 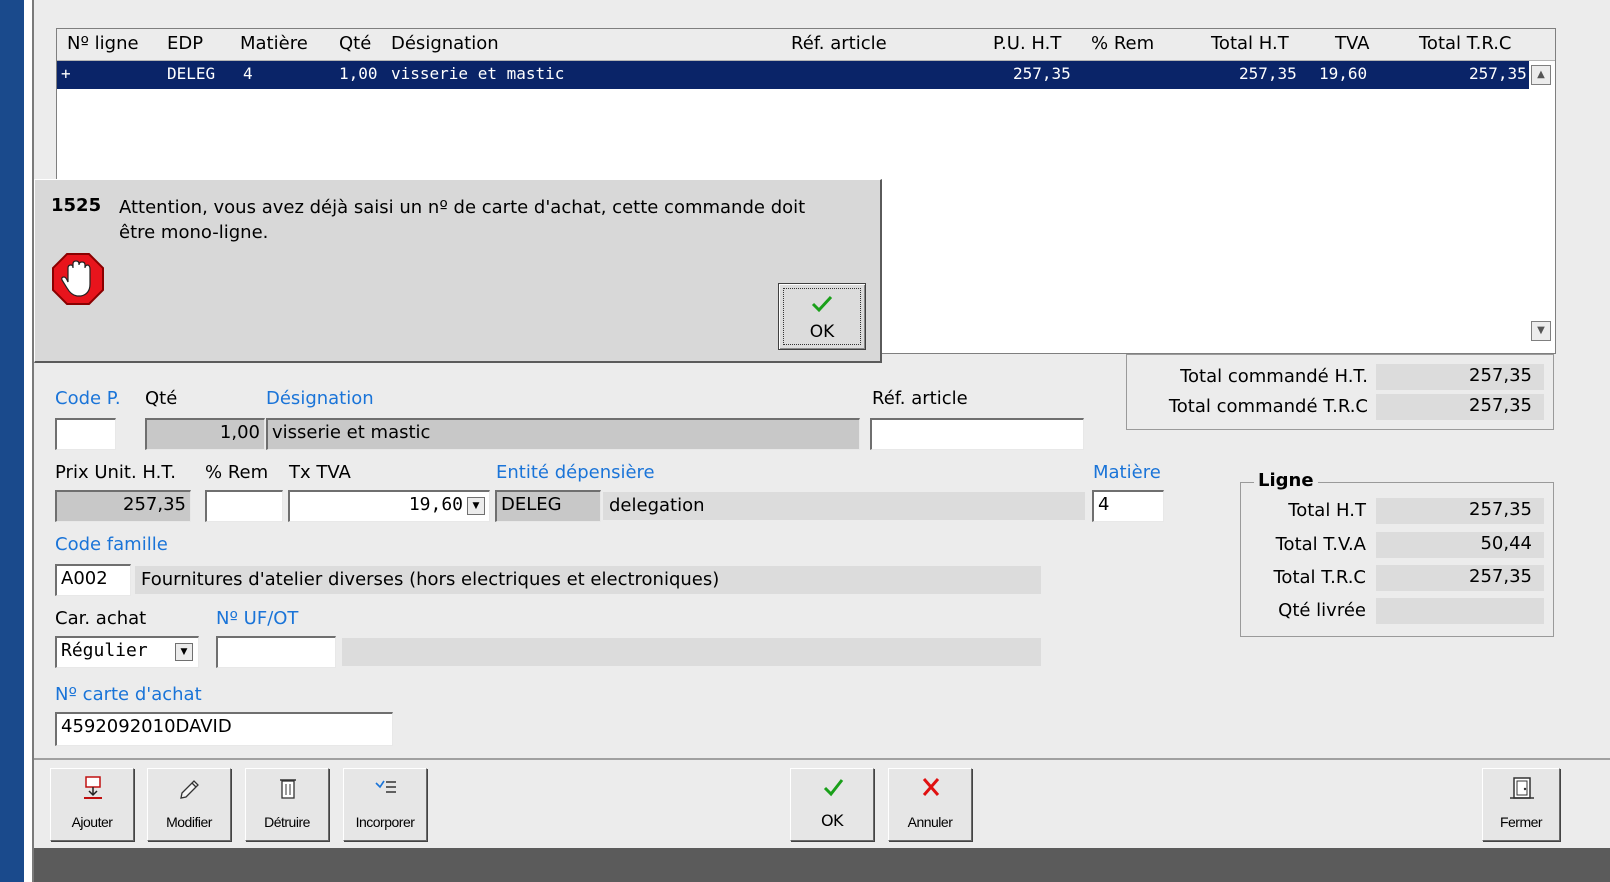 What do you see at coordinates (1027, 43) in the screenshot?
I see `col-header-pu-ht: P.U. H.T` at bounding box center [1027, 43].